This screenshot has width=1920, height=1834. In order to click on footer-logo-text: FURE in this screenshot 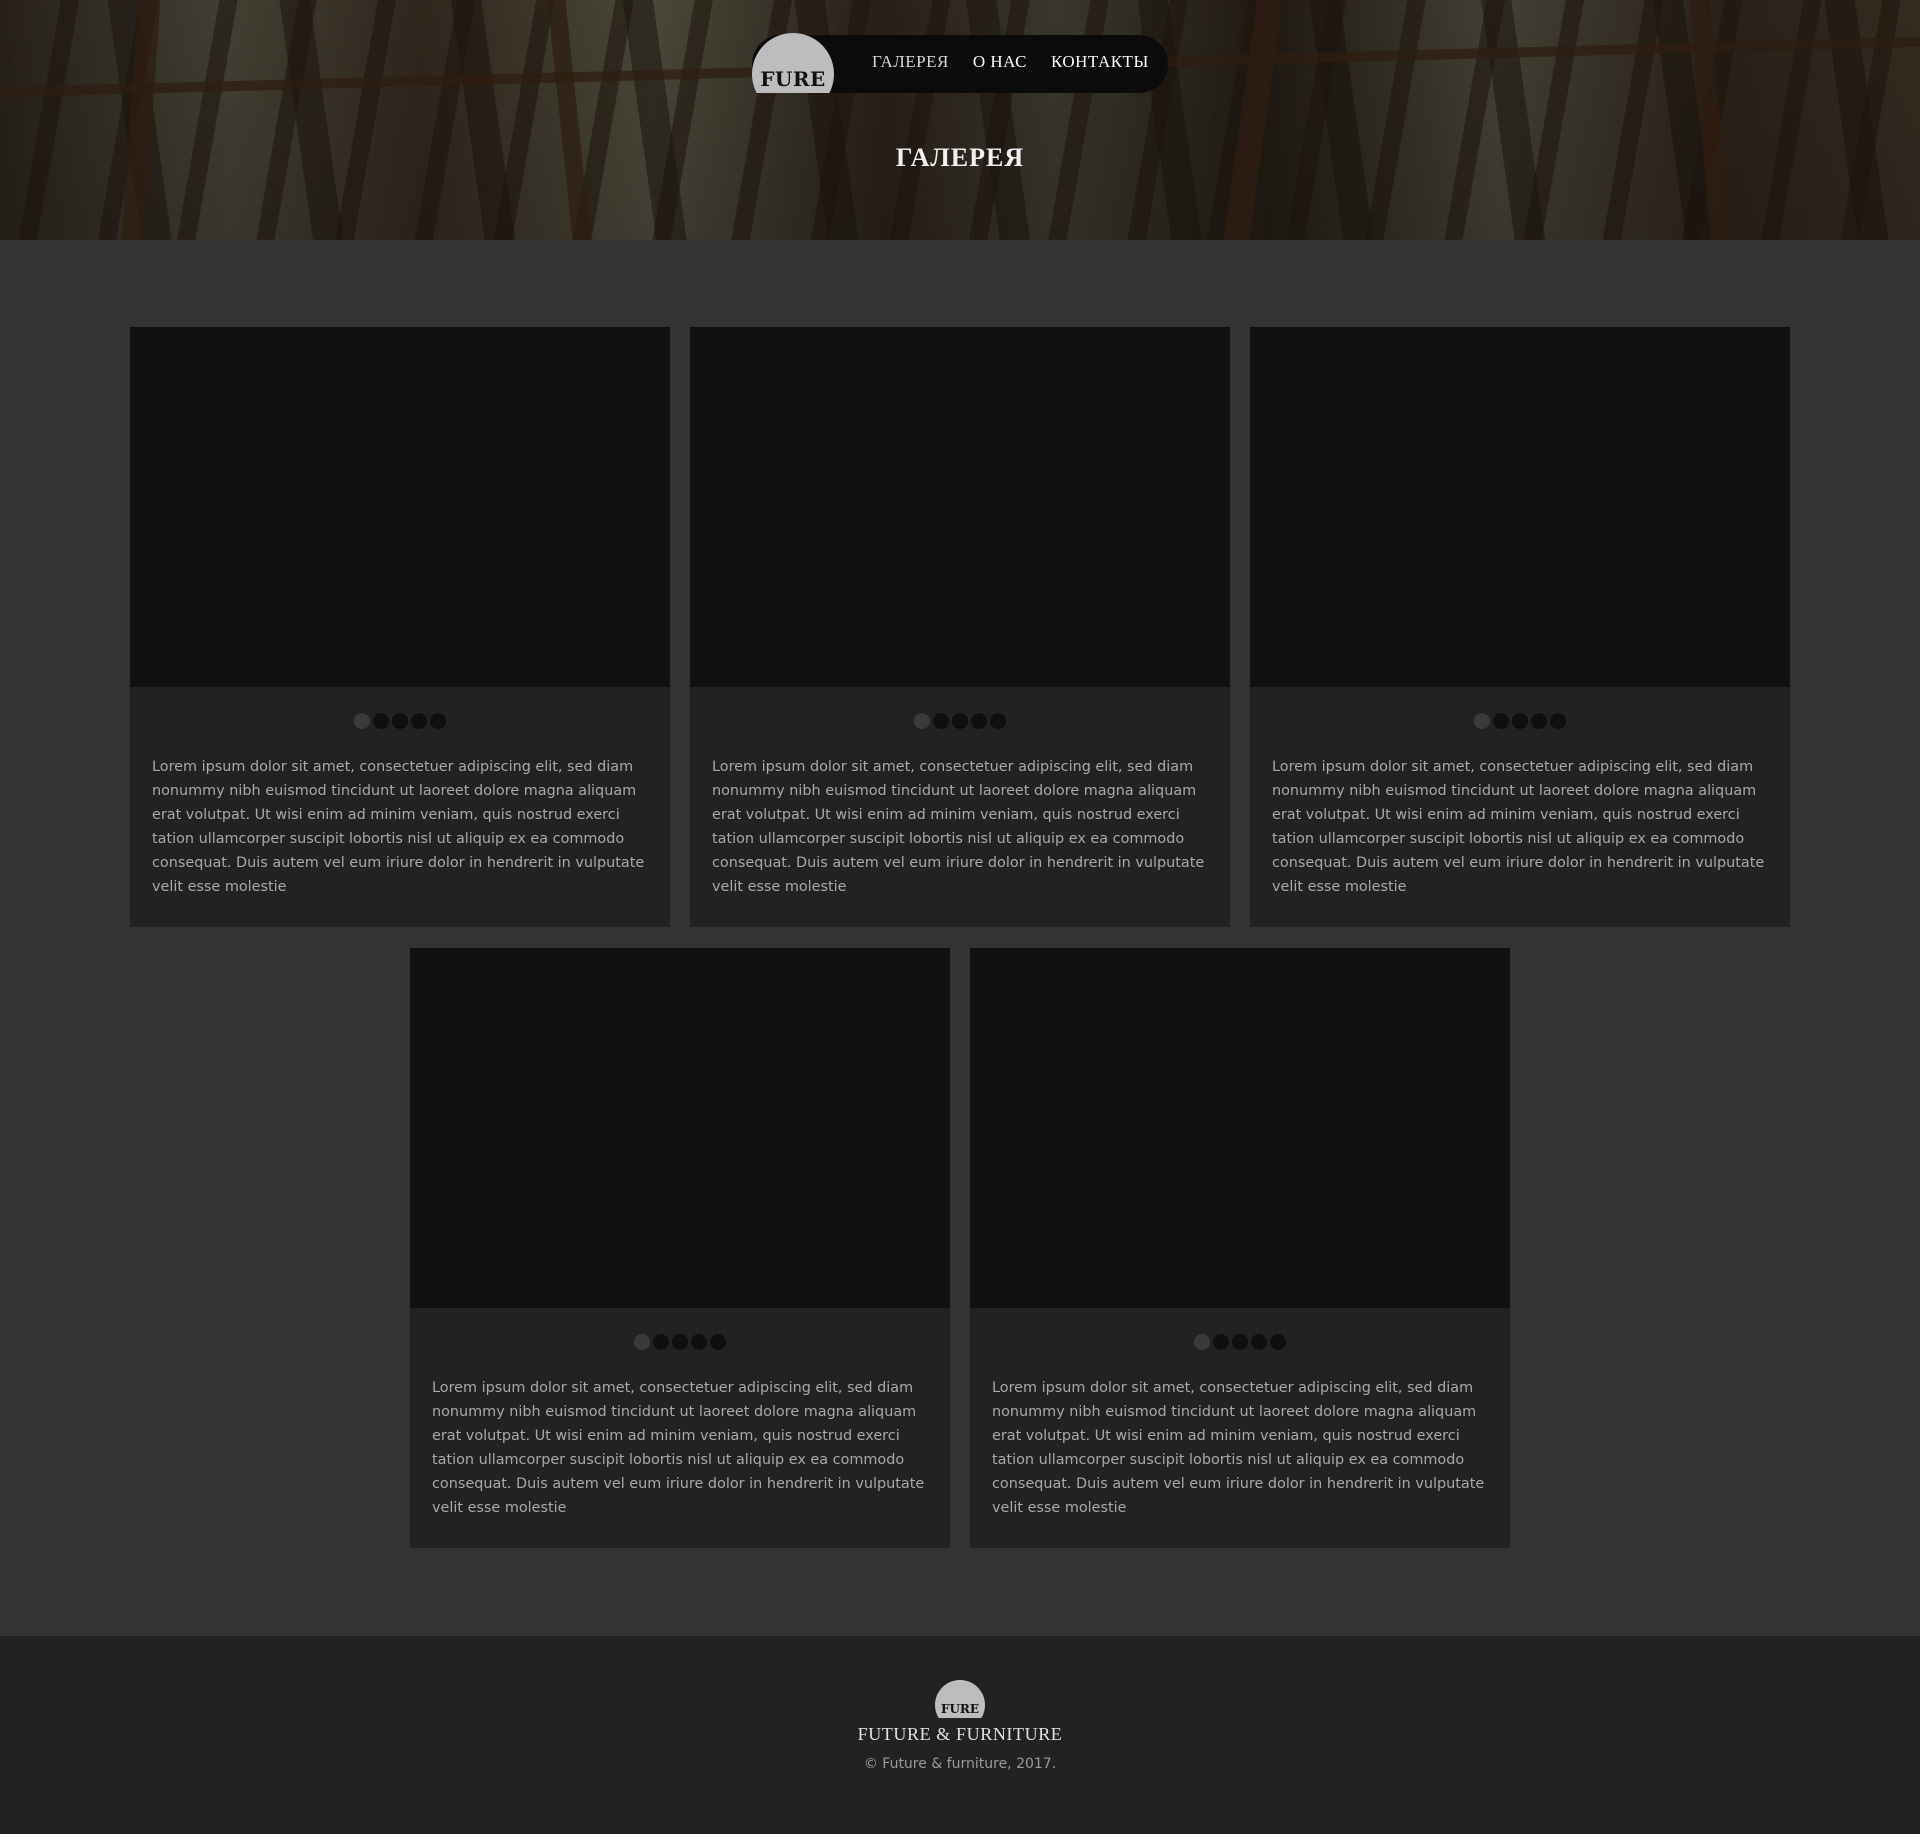, I will do `click(960, 1709)`.